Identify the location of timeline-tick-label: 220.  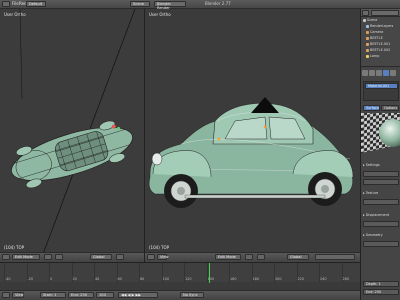
(300, 279).